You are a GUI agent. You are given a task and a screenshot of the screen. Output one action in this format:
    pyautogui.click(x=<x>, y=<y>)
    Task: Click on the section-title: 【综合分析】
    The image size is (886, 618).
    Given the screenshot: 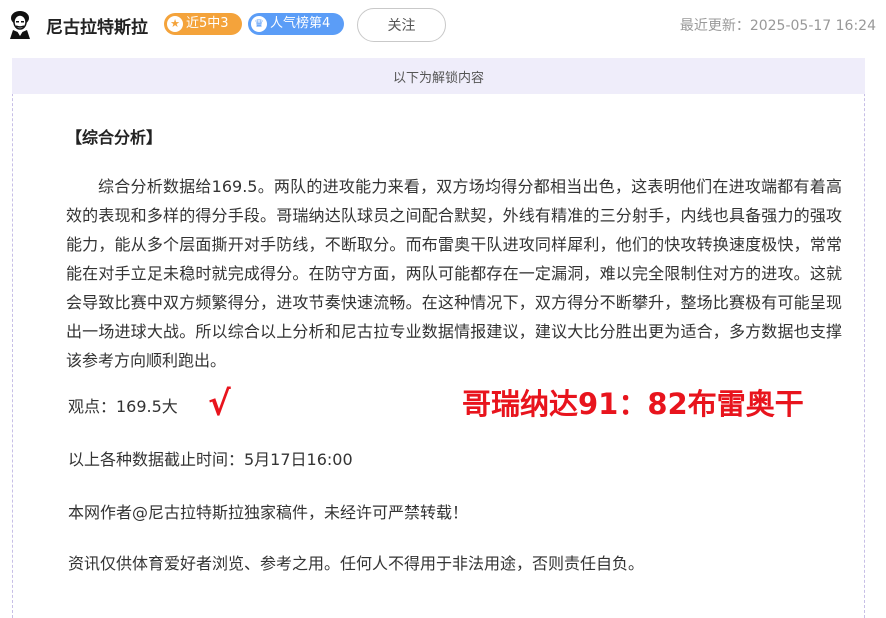 What is the action you would take?
    pyautogui.click(x=114, y=137)
    